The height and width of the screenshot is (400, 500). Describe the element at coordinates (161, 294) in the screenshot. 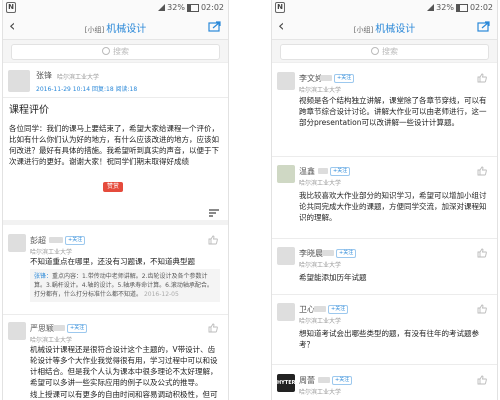

I see `reply-time: 2016-12-05` at that location.